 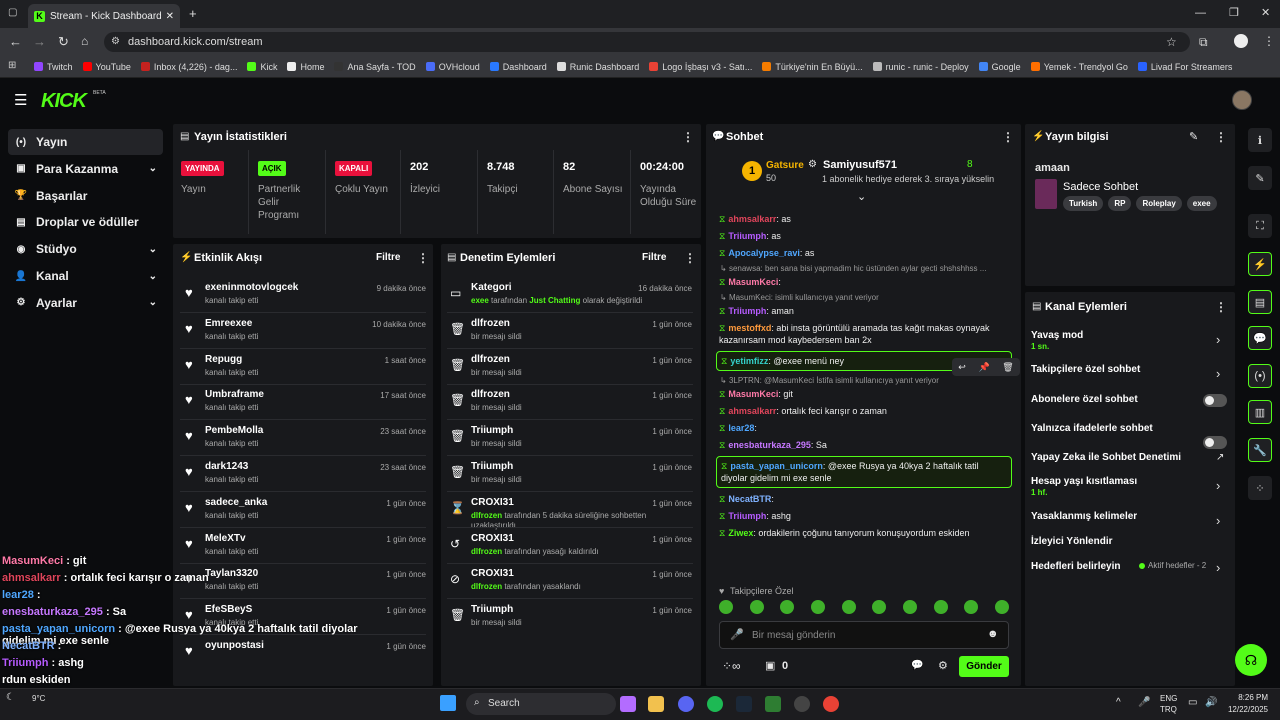 What do you see at coordinates (1201, 203) in the screenshot?
I see `stream-tag: exee` at bounding box center [1201, 203].